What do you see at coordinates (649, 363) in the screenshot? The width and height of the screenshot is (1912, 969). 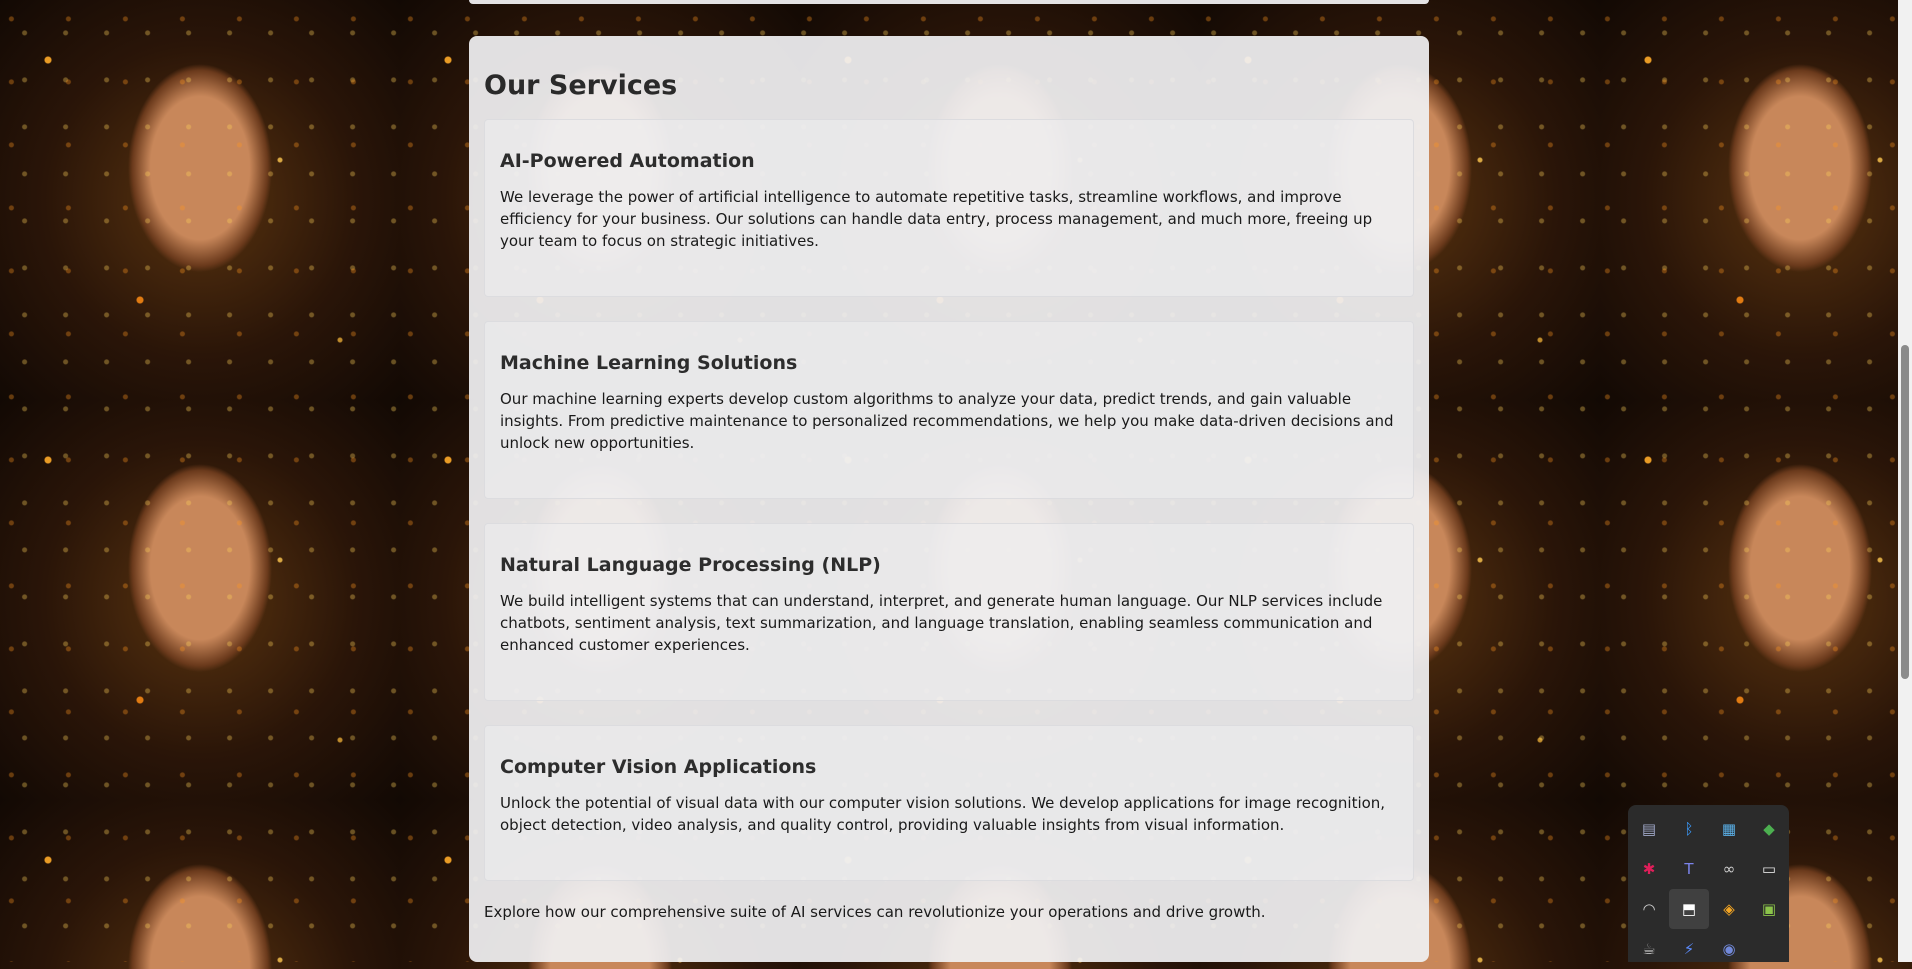 I see `service-heading: Machine Learning Solutions` at bounding box center [649, 363].